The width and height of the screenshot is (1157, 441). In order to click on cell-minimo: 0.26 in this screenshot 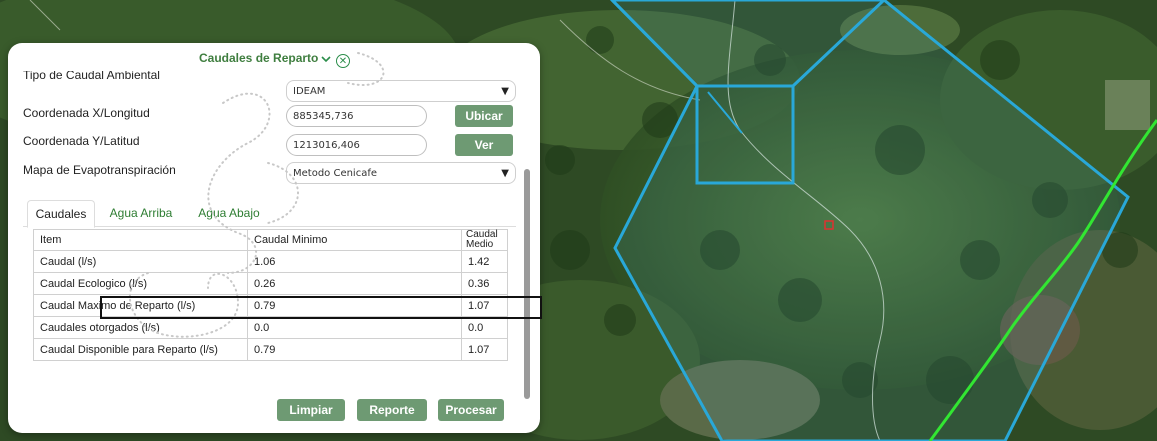, I will do `click(354, 283)`.